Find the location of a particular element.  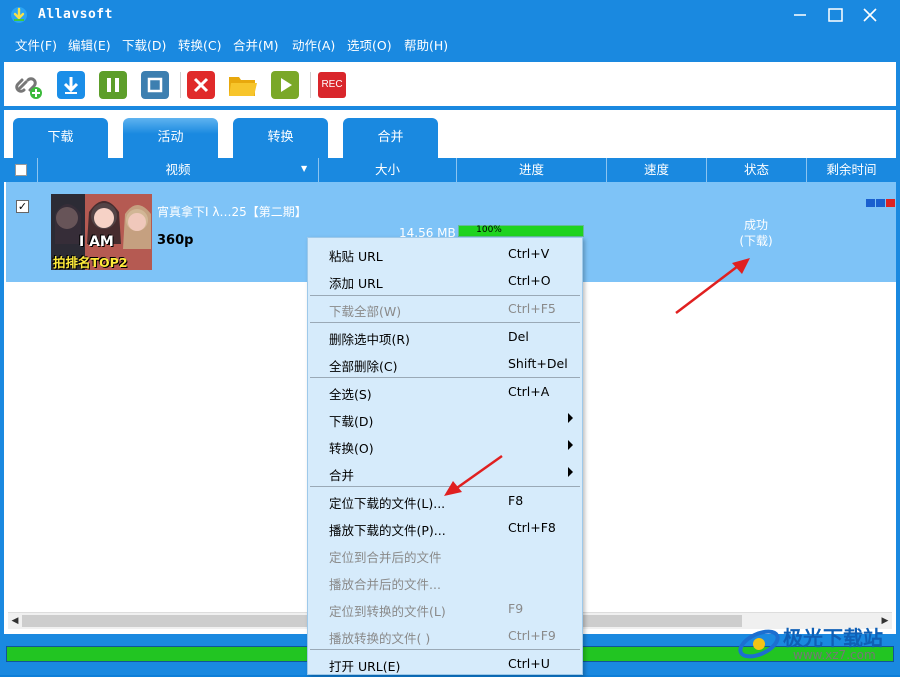

link-add-icon is located at coordinates (28, 88).